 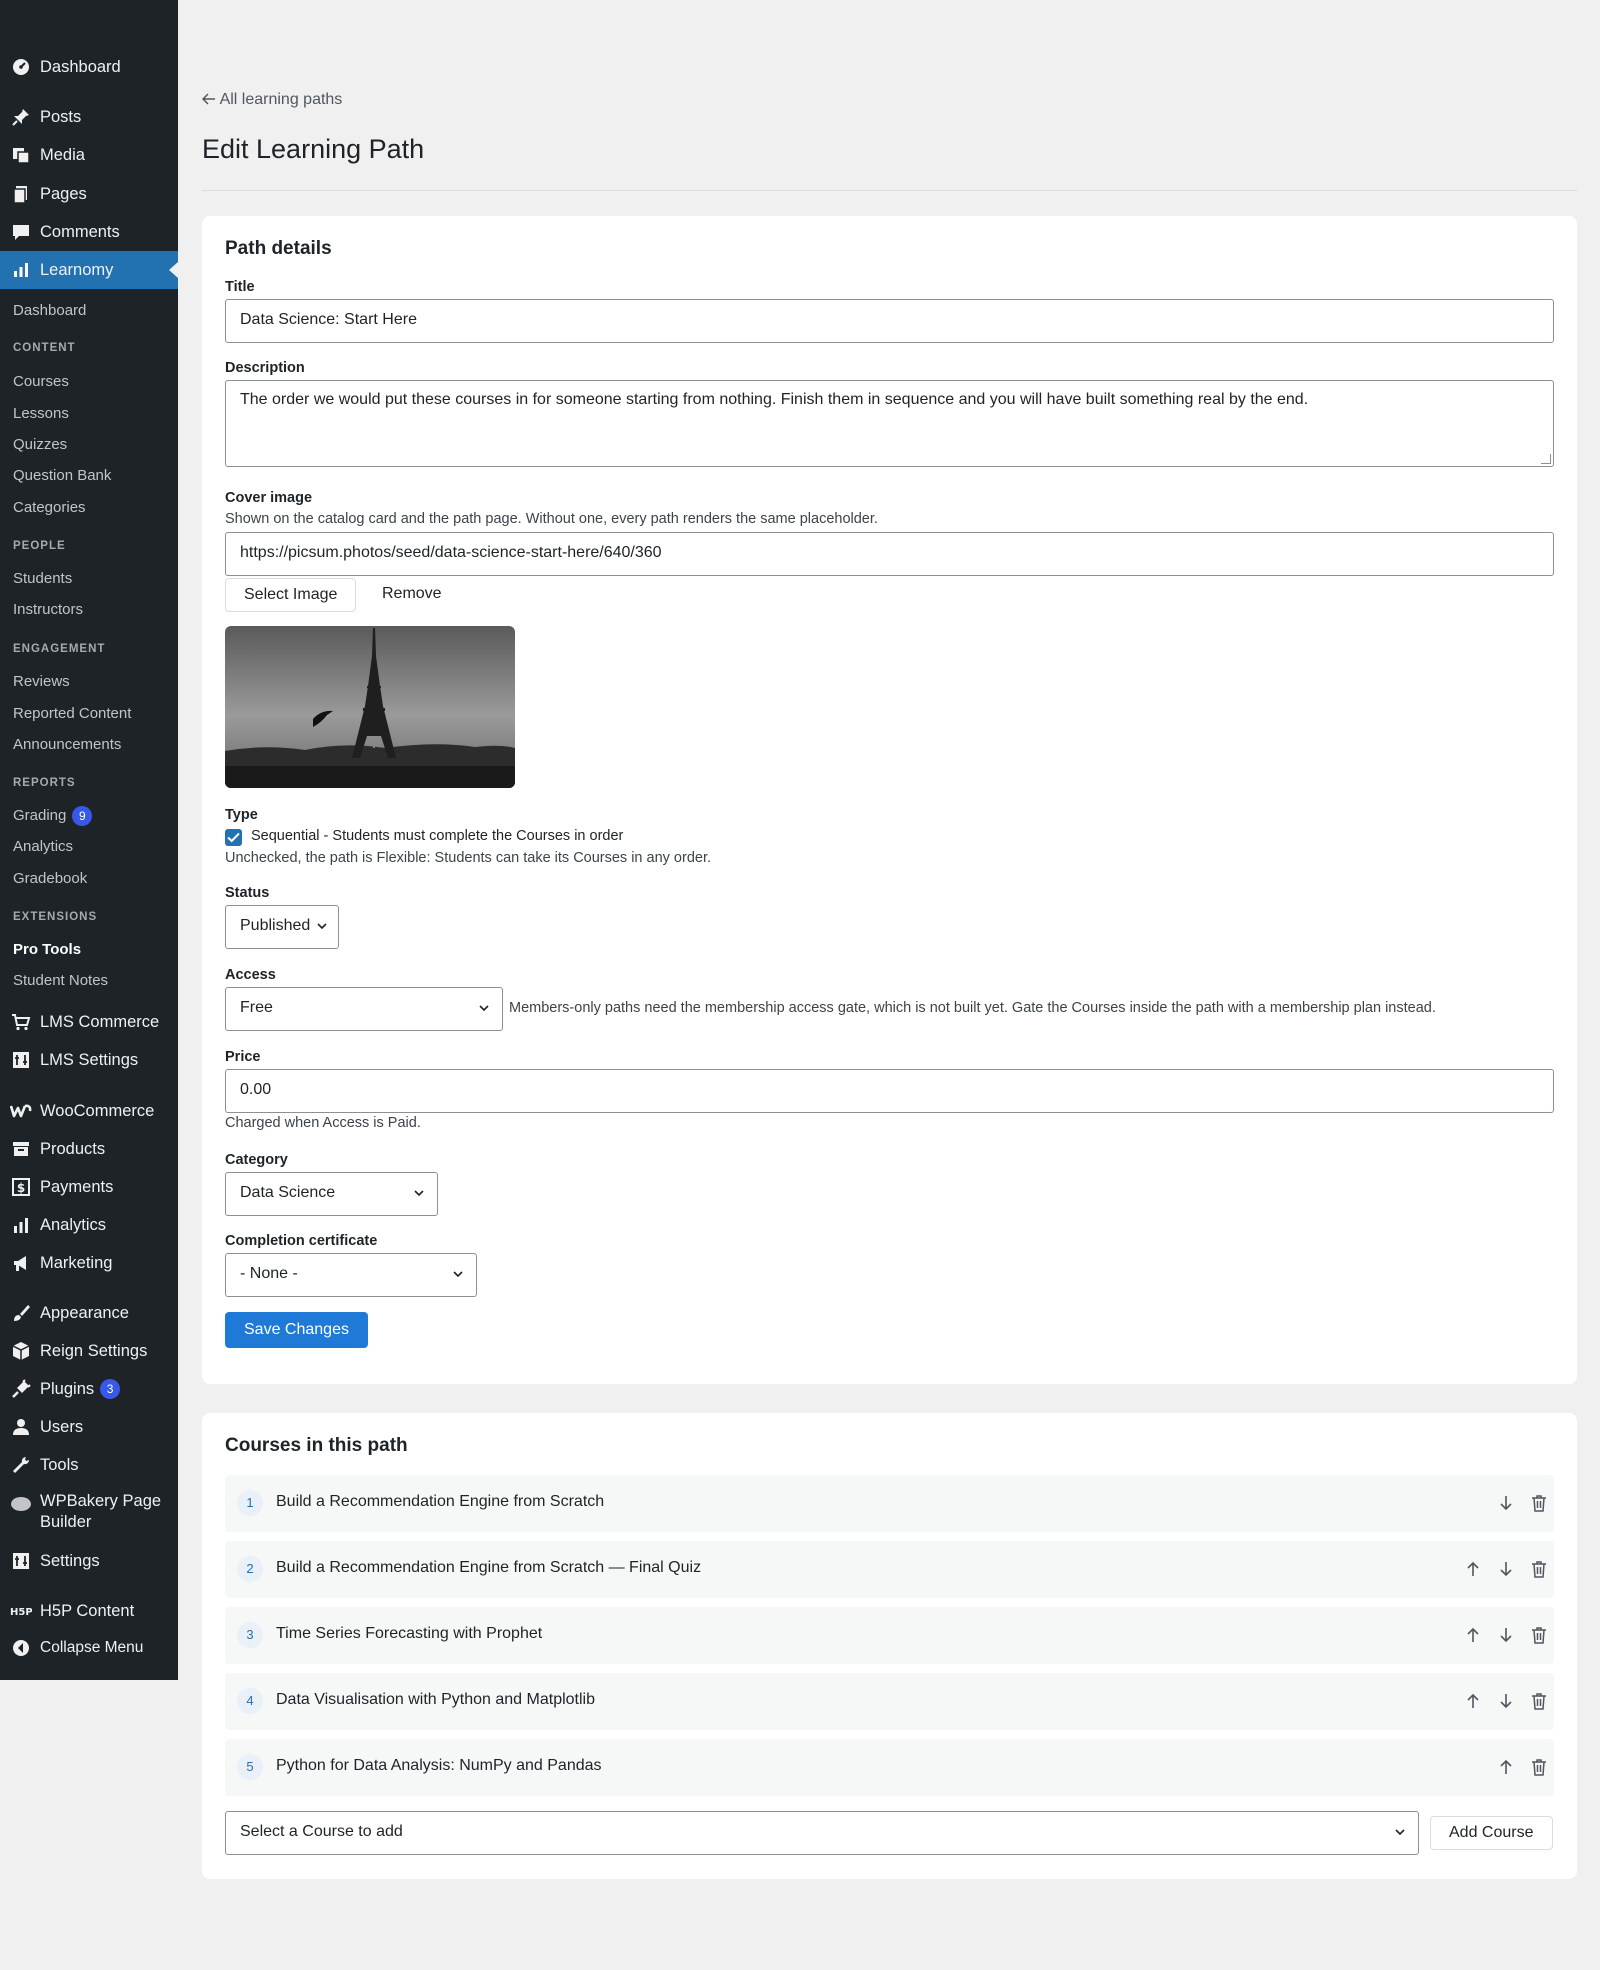 I want to click on title-label: Title, so click(x=240, y=287).